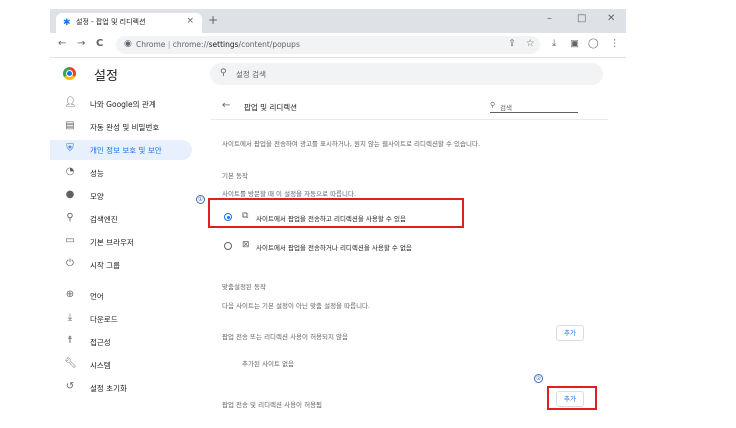 Image resolution: width=736 pixels, height=428 pixels. I want to click on close-icon: ×, so click(190, 21).